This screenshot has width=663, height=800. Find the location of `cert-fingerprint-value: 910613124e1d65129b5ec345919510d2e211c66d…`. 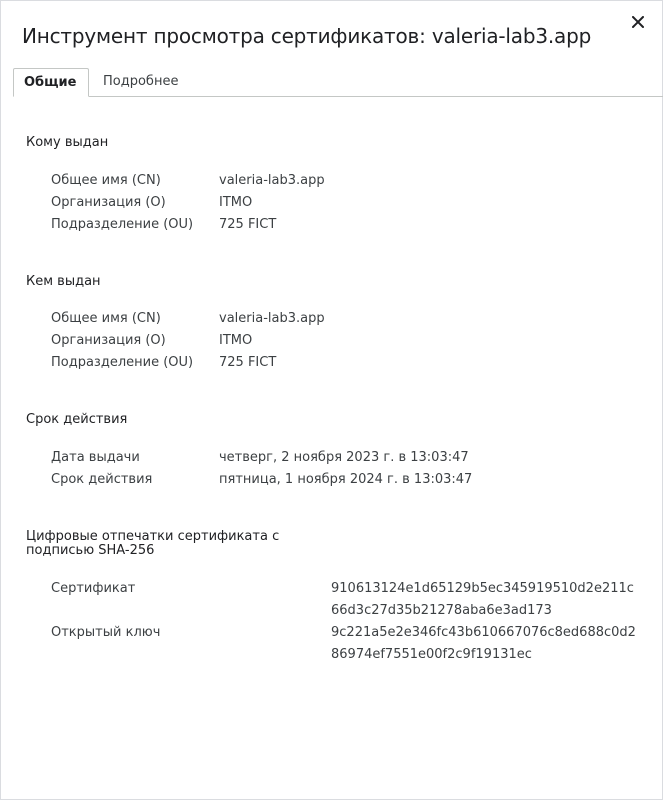

cert-fingerprint-value: 910613124e1d65129b5ec345919510d2e211c66d… is located at coordinates (482, 599).